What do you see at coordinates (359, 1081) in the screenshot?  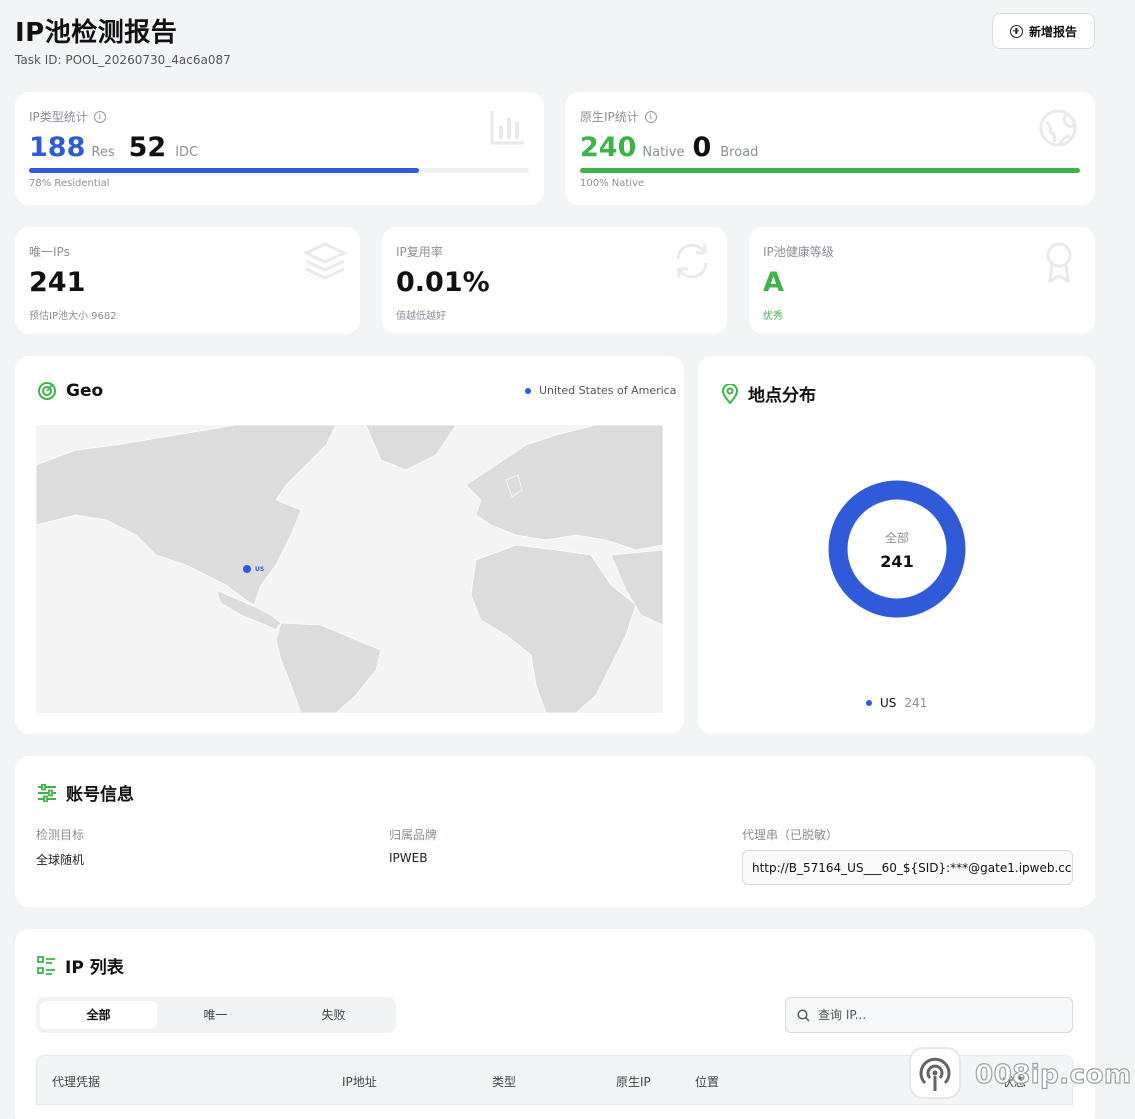 I see `col-ip-address: IP地址` at bounding box center [359, 1081].